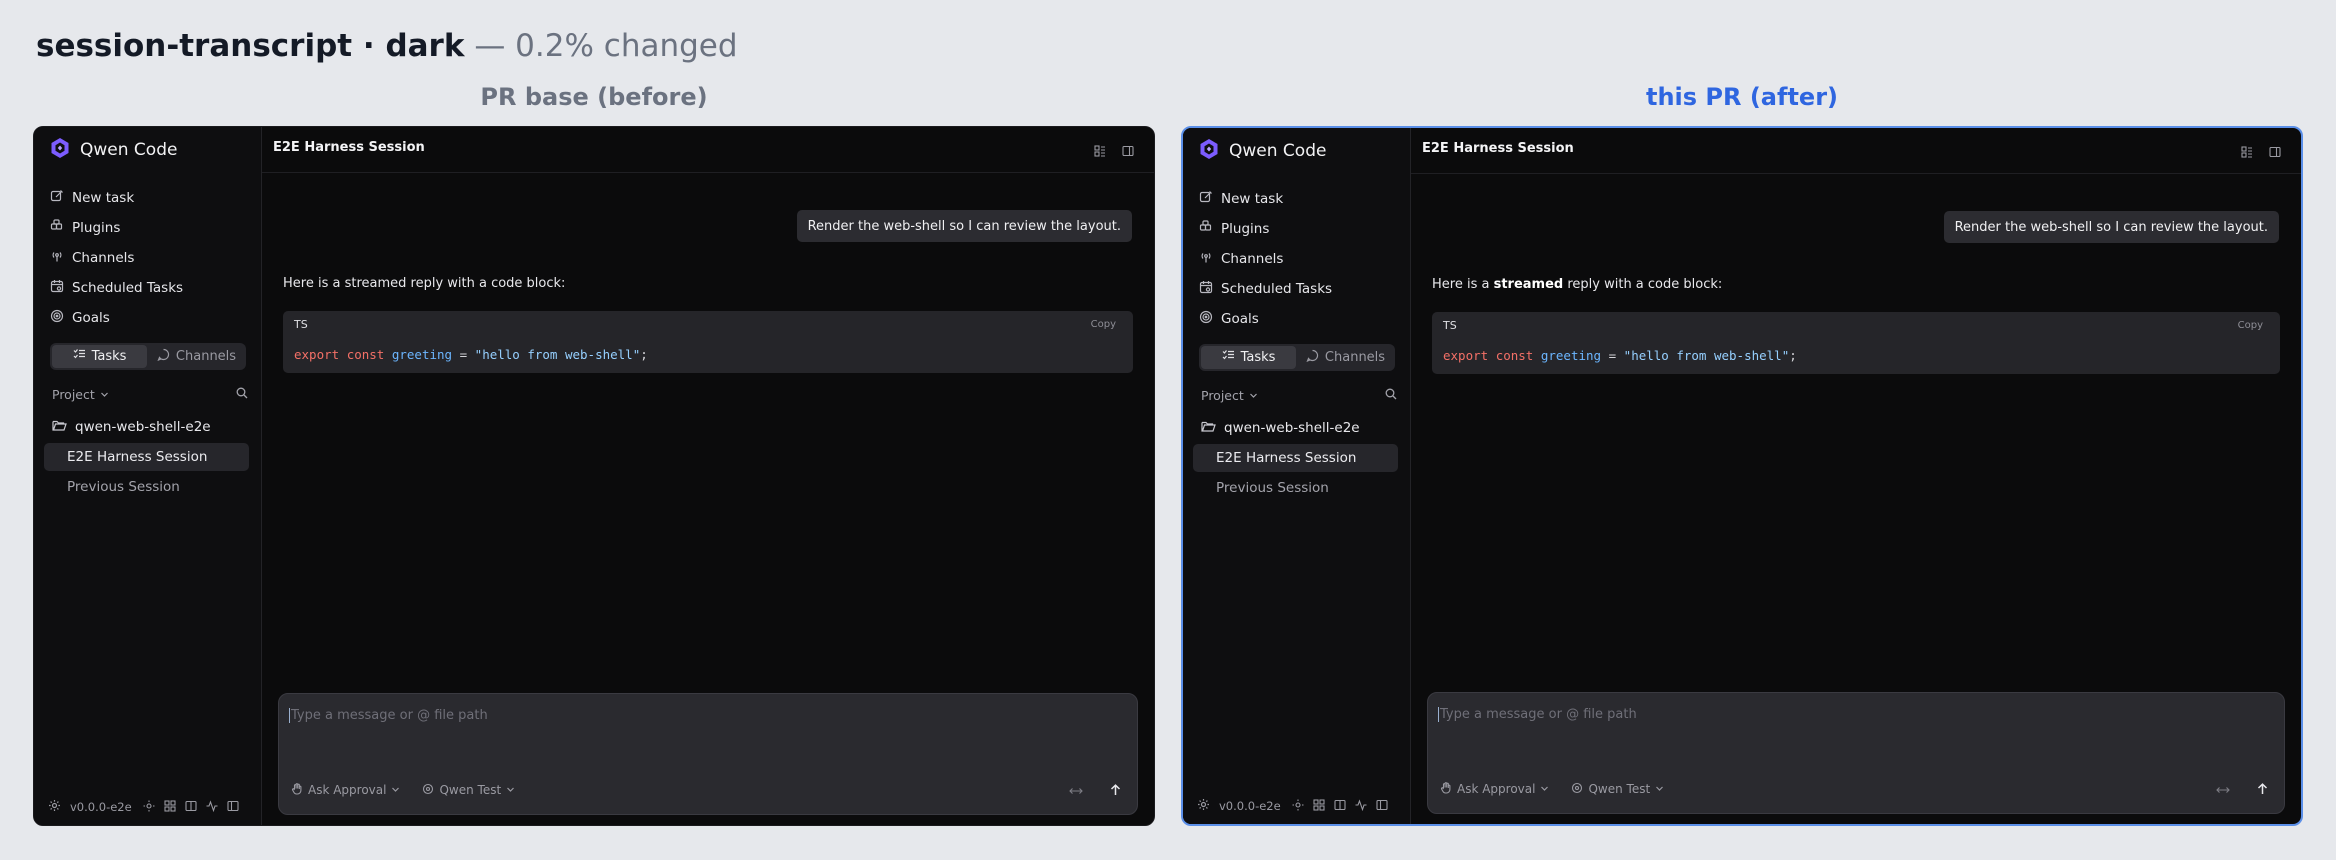 This screenshot has height=860, width=2336. What do you see at coordinates (148, 356) in the screenshot?
I see `sidebar-tab-switch: Tasks Channels` at bounding box center [148, 356].